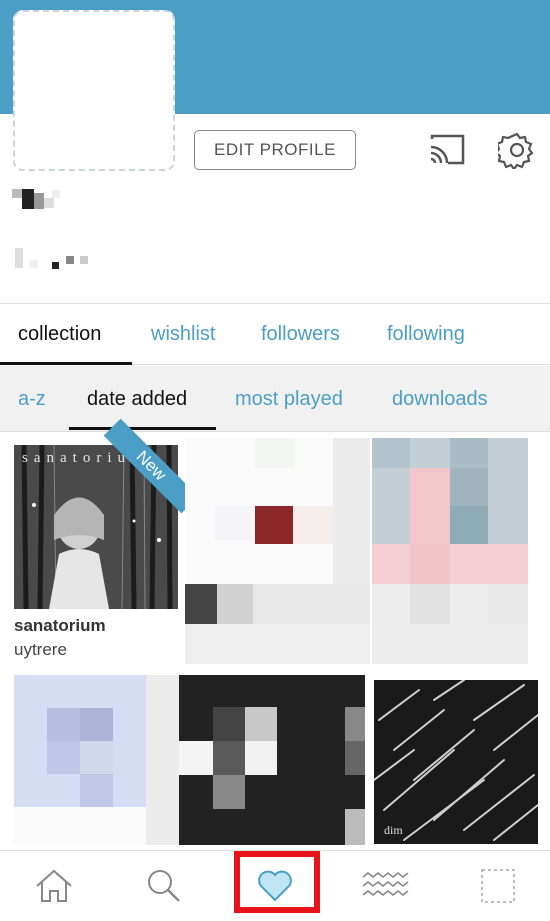 This screenshot has height=921, width=550. I want to click on tab-followers: followers, so click(300, 334).